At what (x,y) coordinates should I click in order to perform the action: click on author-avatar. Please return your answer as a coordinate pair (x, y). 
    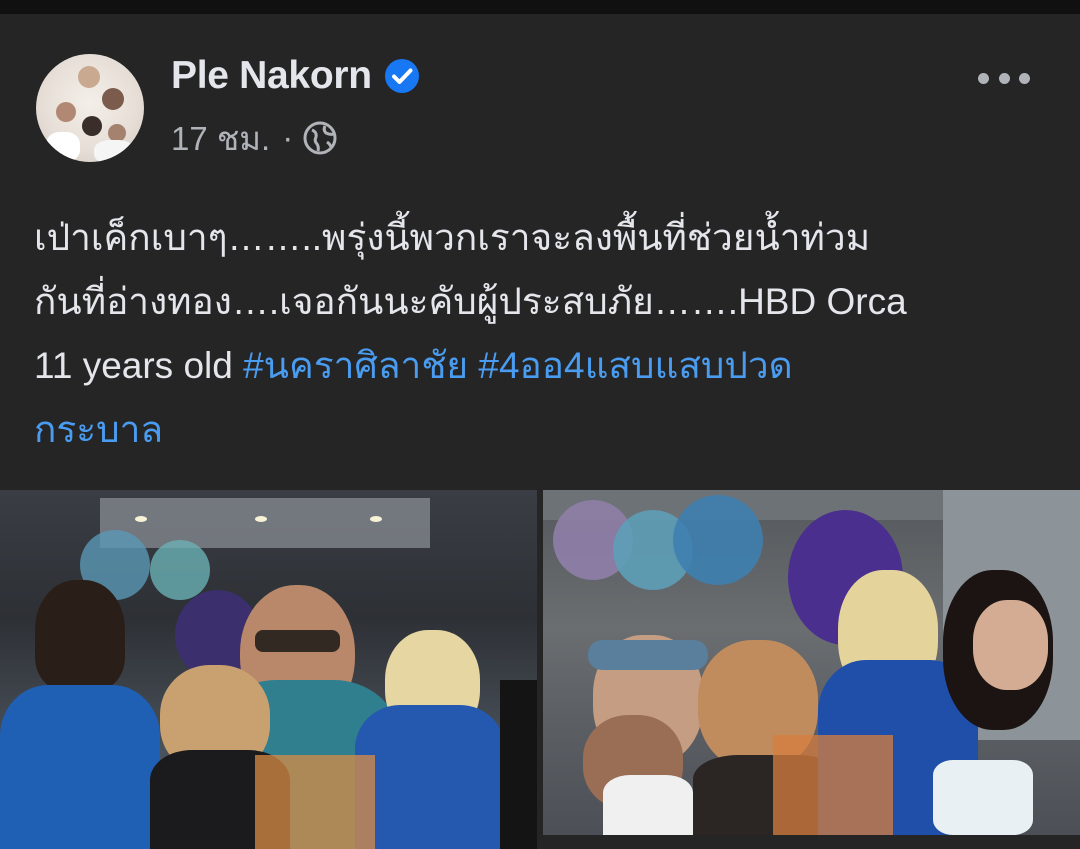
    Looking at the image, I should click on (90, 108).